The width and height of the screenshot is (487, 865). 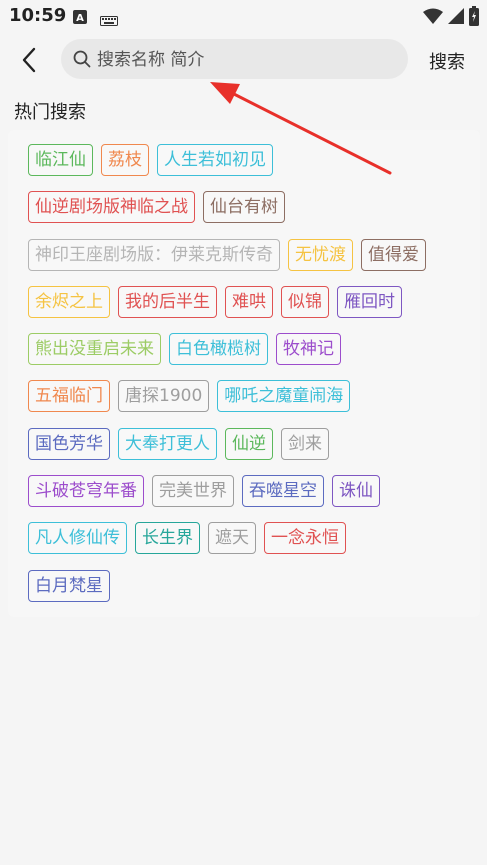 I want to click on keyboard-icon, so click(x=109, y=20).